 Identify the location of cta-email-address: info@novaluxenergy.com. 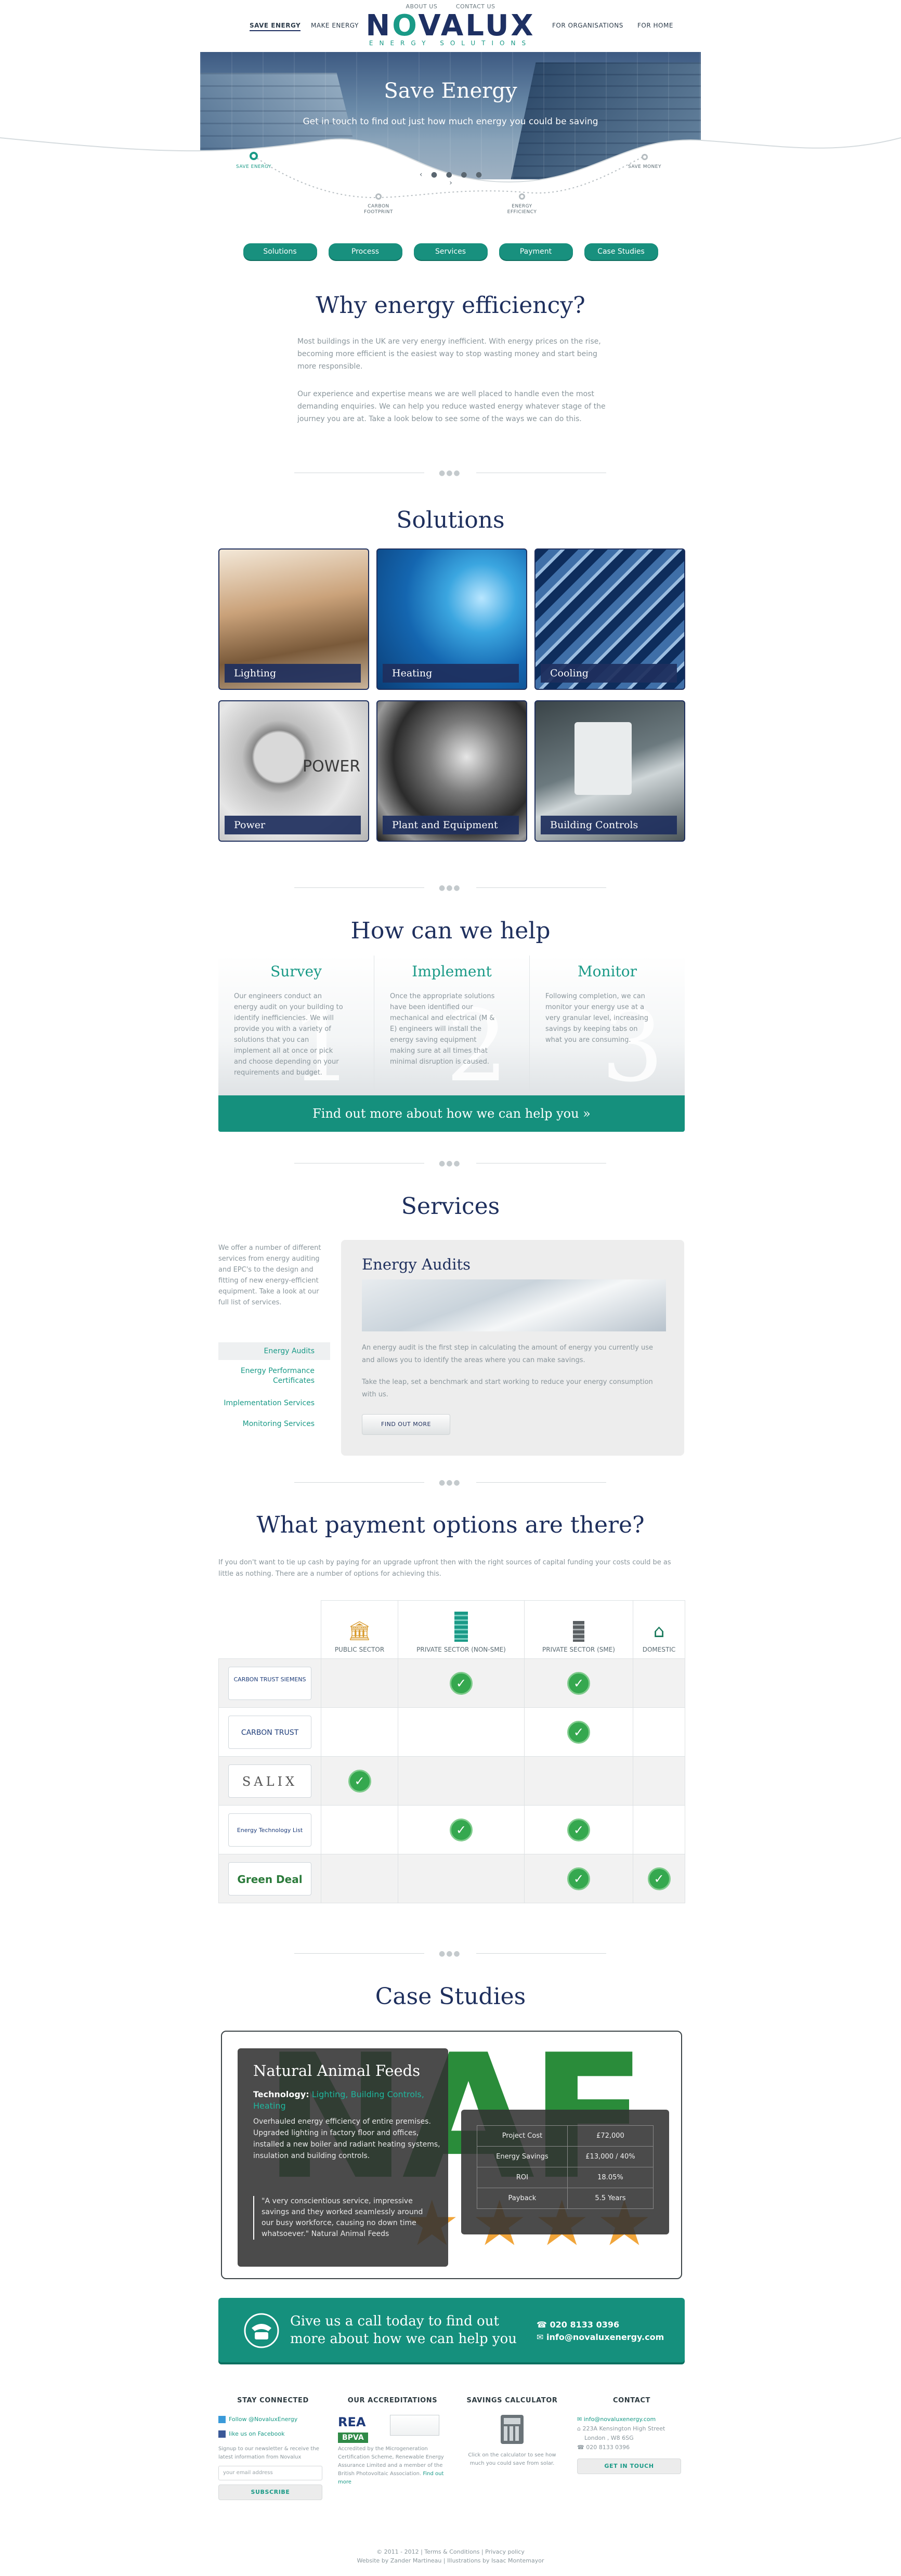
(605, 2337).